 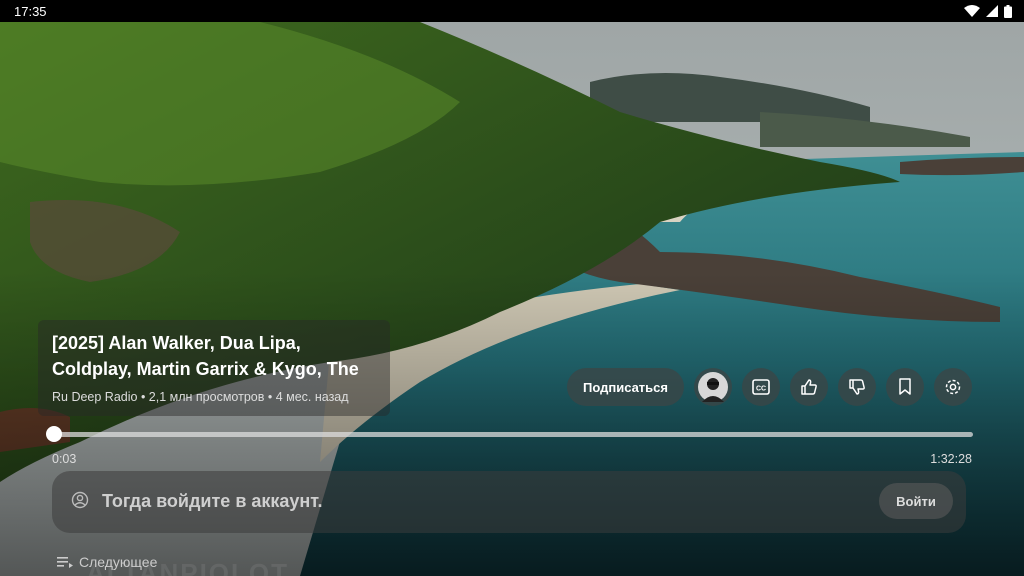 I want to click on cc-icon: CC, so click(x=761, y=387).